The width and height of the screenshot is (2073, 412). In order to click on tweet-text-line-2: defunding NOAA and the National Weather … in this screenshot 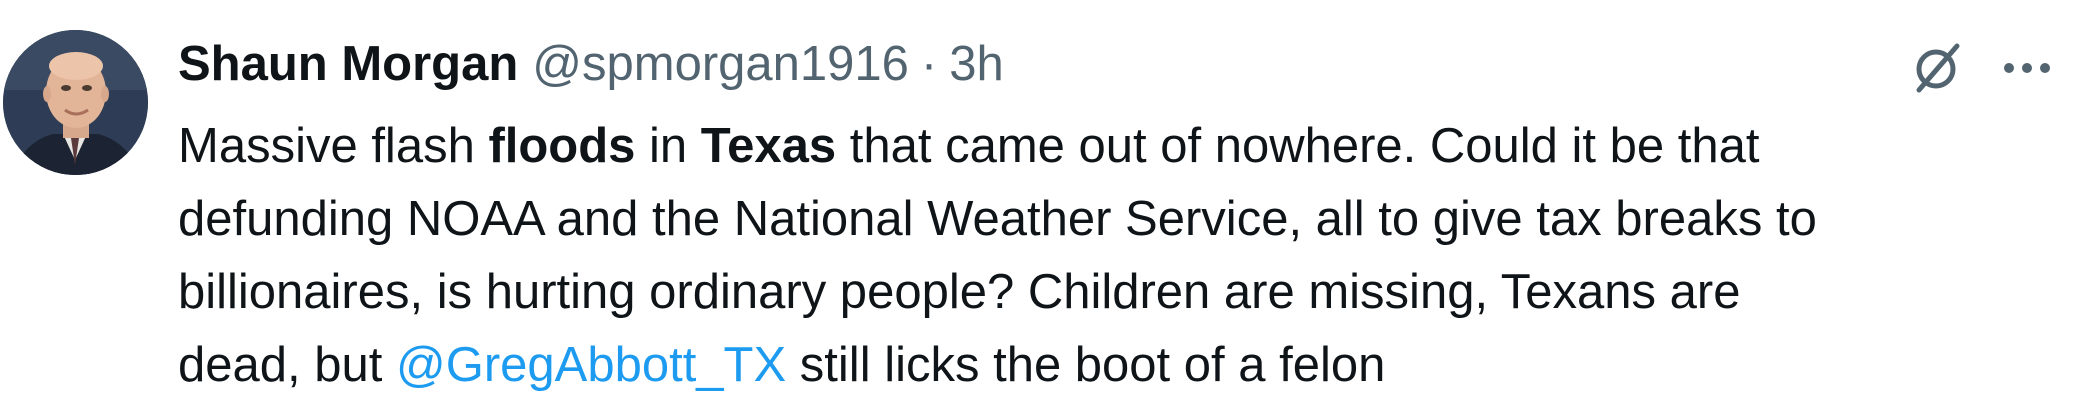, I will do `click(997, 219)`.